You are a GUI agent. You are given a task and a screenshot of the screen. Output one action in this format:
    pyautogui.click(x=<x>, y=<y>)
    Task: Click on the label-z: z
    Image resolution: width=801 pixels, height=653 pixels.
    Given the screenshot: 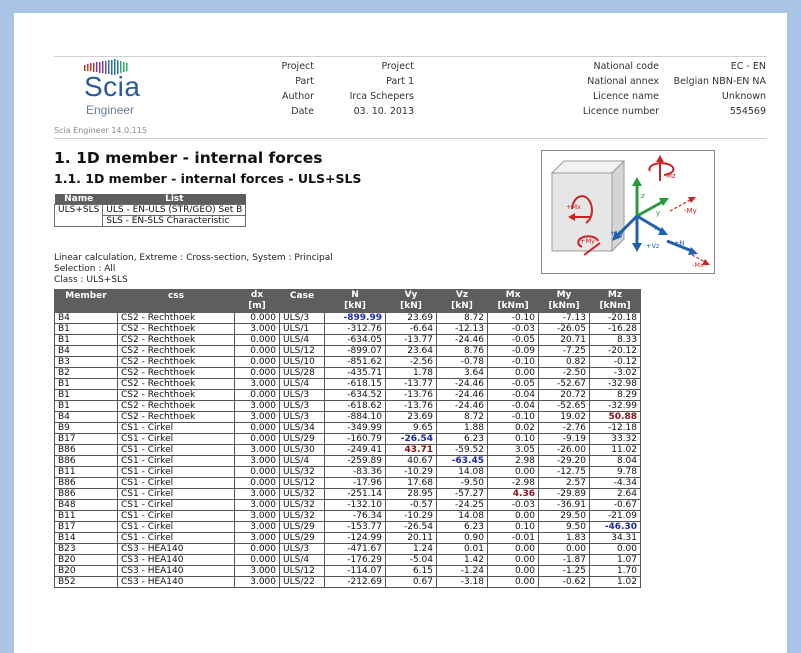 What is the action you would take?
    pyautogui.click(x=643, y=196)
    